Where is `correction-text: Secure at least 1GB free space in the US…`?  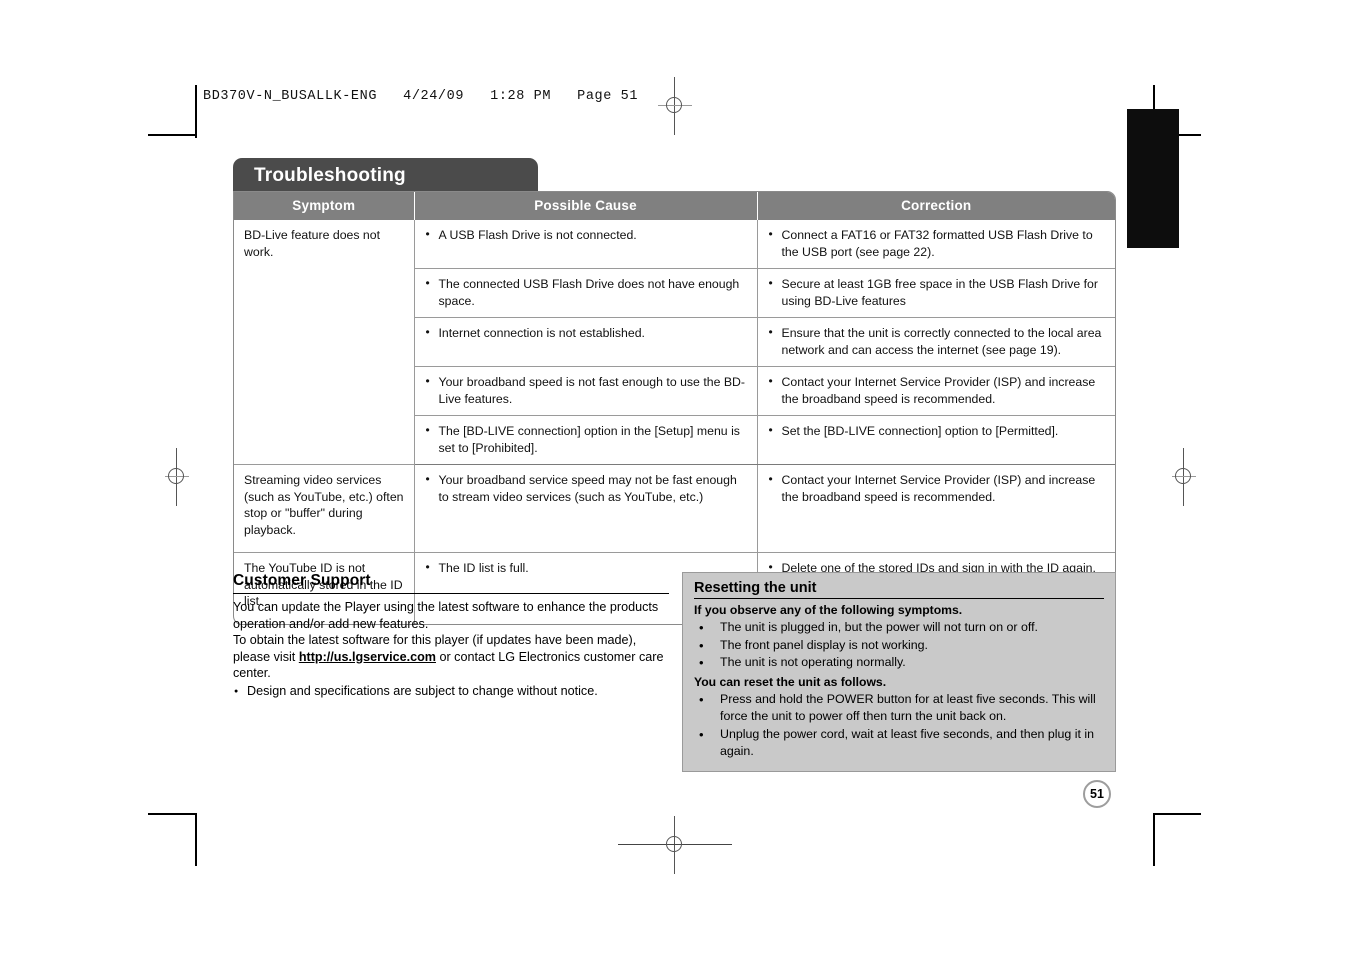
correction-text: Secure at least 1GB free space in the US… is located at coordinates (937, 292).